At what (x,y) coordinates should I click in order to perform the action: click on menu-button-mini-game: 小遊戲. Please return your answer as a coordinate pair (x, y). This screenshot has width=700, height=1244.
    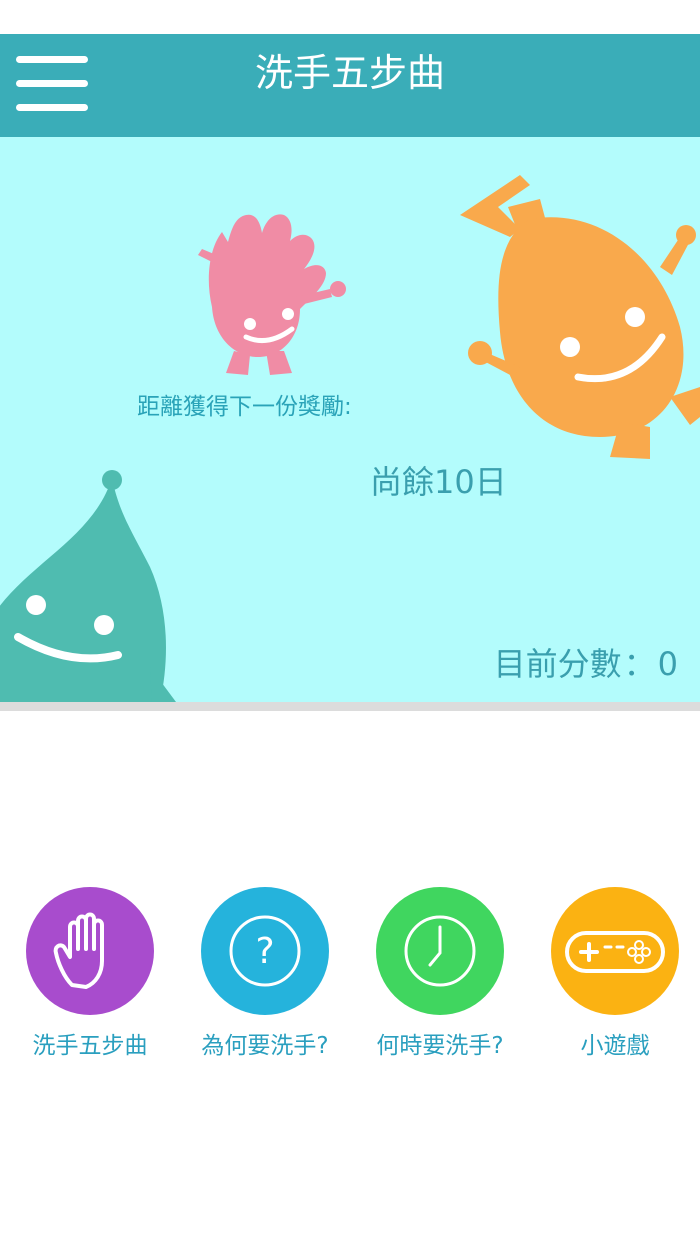
    Looking at the image, I should click on (613, 975).